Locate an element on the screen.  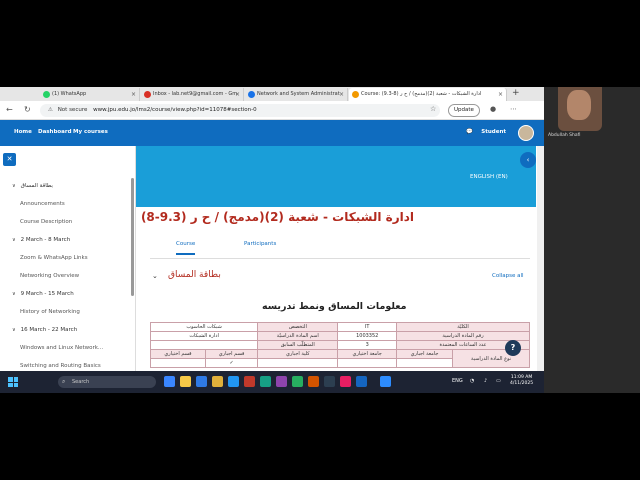
table-cell: ✓ is located at coordinates (231, 363).